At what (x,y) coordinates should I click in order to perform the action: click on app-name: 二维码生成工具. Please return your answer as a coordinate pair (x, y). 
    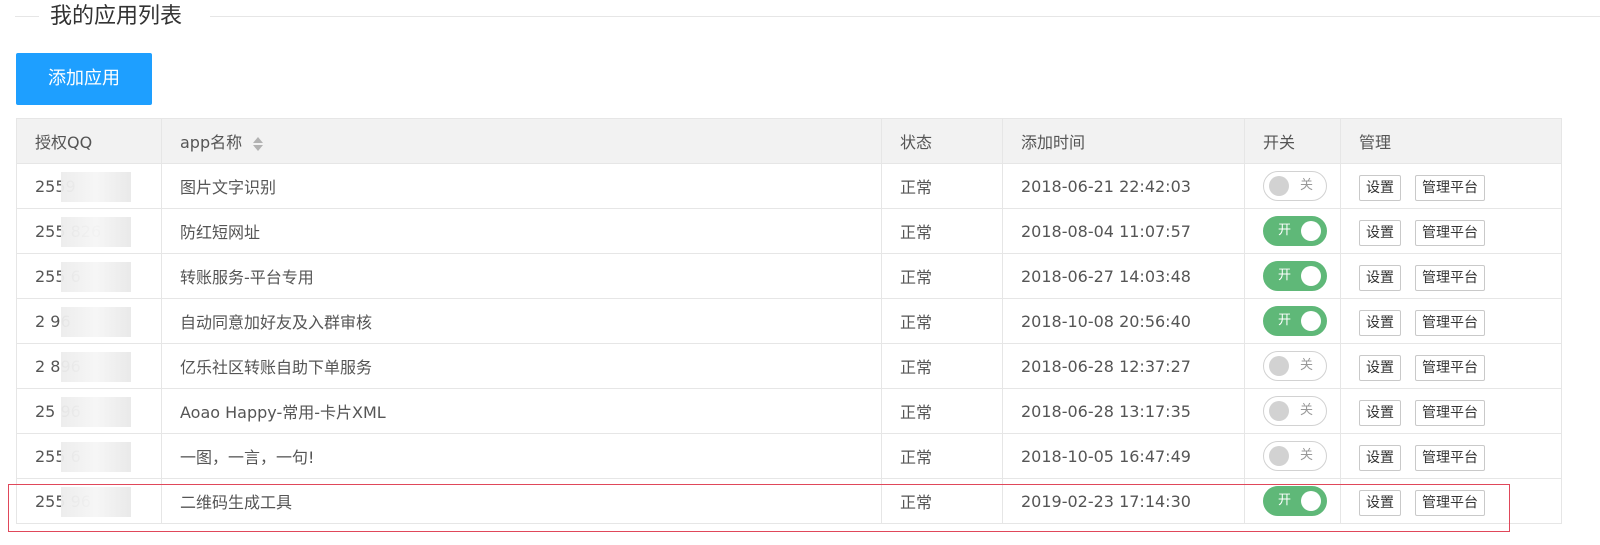
    Looking at the image, I should click on (236, 502).